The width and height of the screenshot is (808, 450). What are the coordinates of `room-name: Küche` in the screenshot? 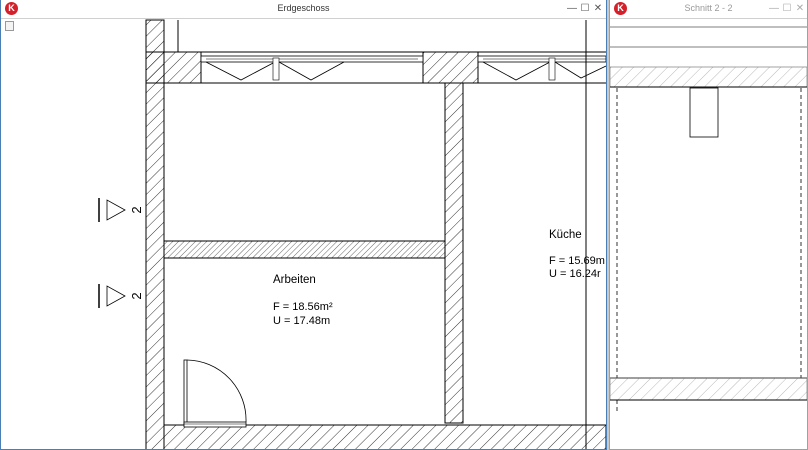 It's located at (565, 235).